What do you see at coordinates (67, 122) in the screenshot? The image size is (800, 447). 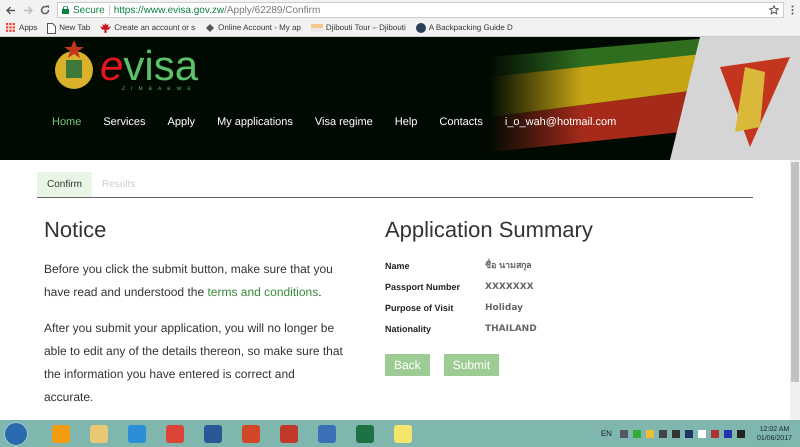 I see `nav-link: Home` at bounding box center [67, 122].